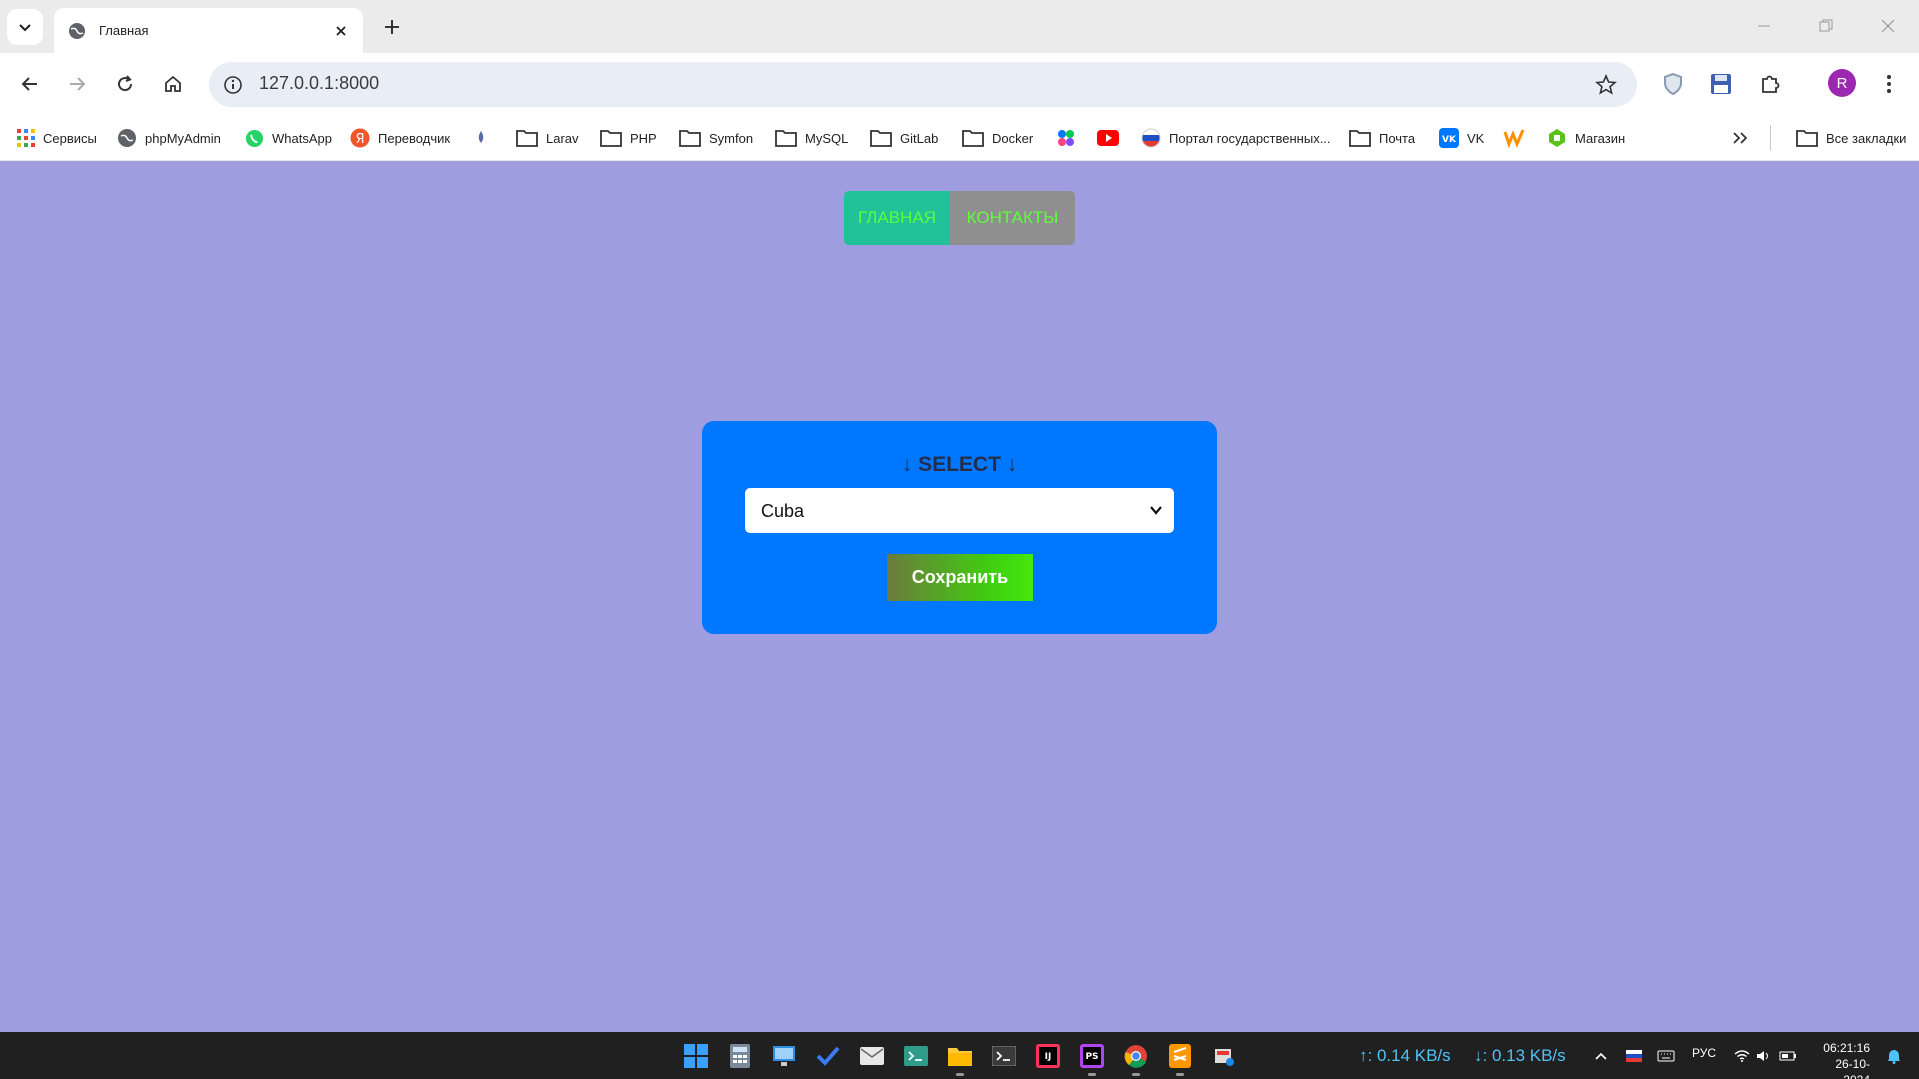  What do you see at coordinates (1740, 138) in the screenshot?
I see `bookmarks-overflow-button` at bounding box center [1740, 138].